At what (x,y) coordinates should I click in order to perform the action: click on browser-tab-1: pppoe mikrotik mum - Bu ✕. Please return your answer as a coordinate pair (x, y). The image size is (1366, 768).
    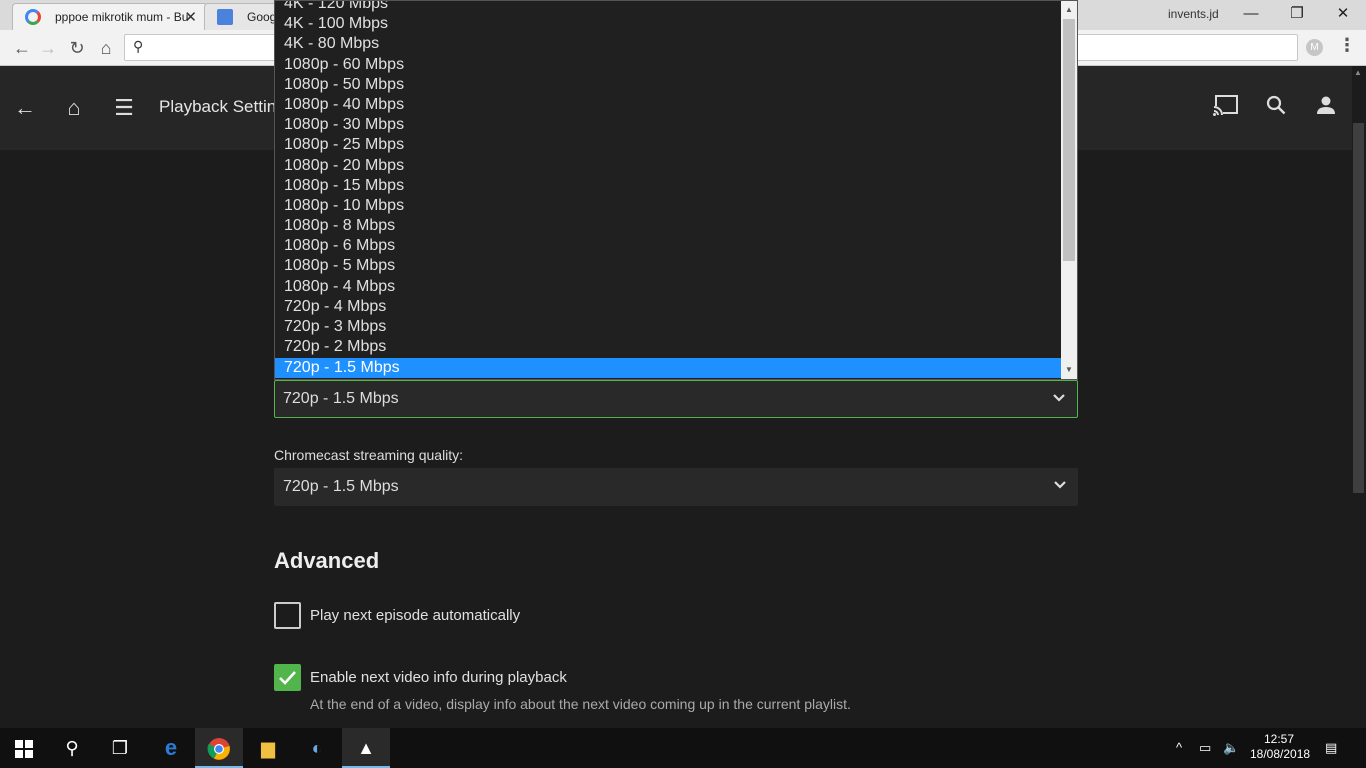
    Looking at the image, I should click on (110, 16).